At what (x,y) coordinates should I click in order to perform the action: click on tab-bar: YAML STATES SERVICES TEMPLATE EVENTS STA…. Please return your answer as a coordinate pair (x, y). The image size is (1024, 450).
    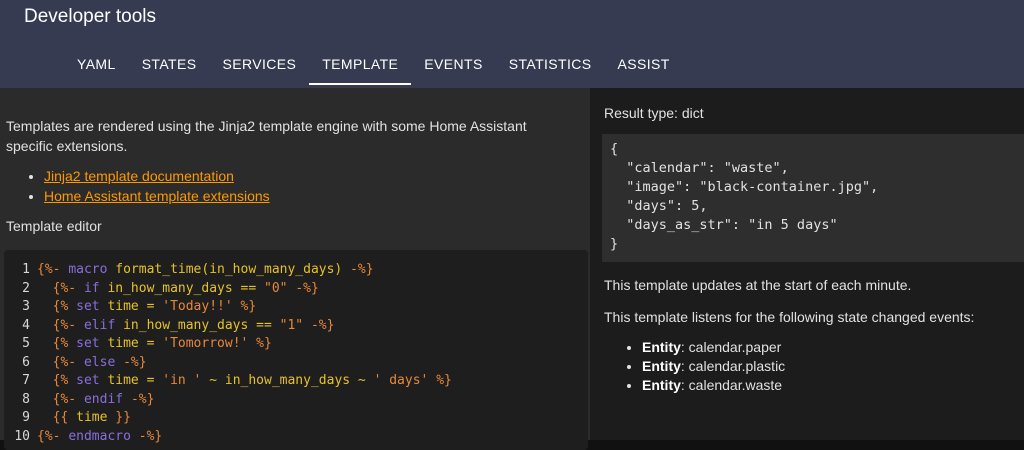
    Looking at the image, I should click on (373, 68).